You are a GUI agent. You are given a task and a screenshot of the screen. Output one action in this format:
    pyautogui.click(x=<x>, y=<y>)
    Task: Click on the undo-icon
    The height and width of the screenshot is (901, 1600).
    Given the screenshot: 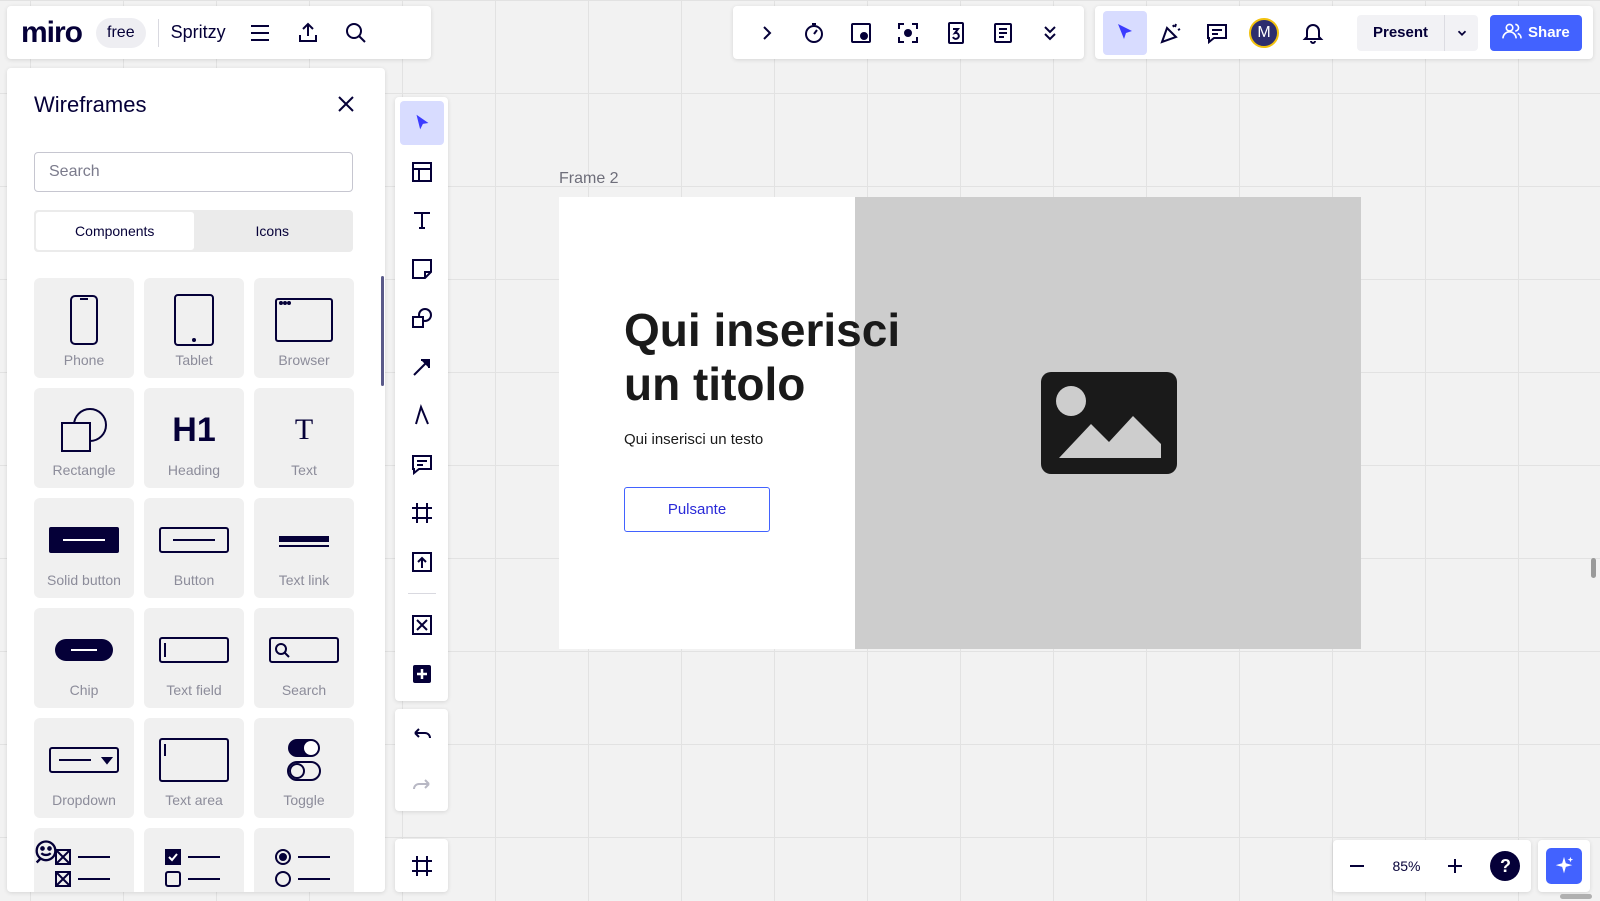 What is the action you would take?
    pyautogui.click(x=422, y=735)
    